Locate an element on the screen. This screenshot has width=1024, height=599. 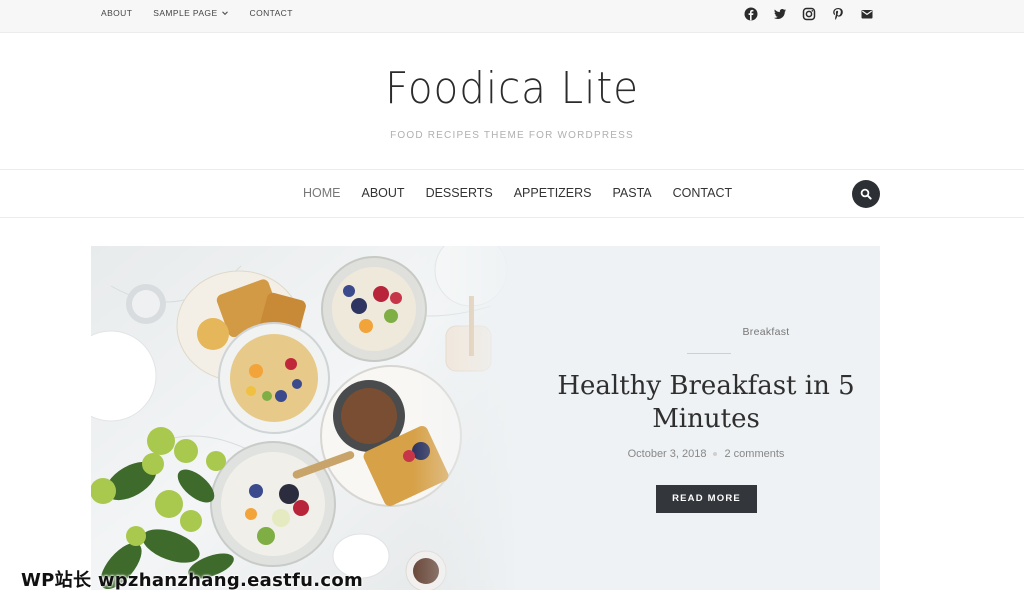
instagram-icon is located at coordinates (809, 14).